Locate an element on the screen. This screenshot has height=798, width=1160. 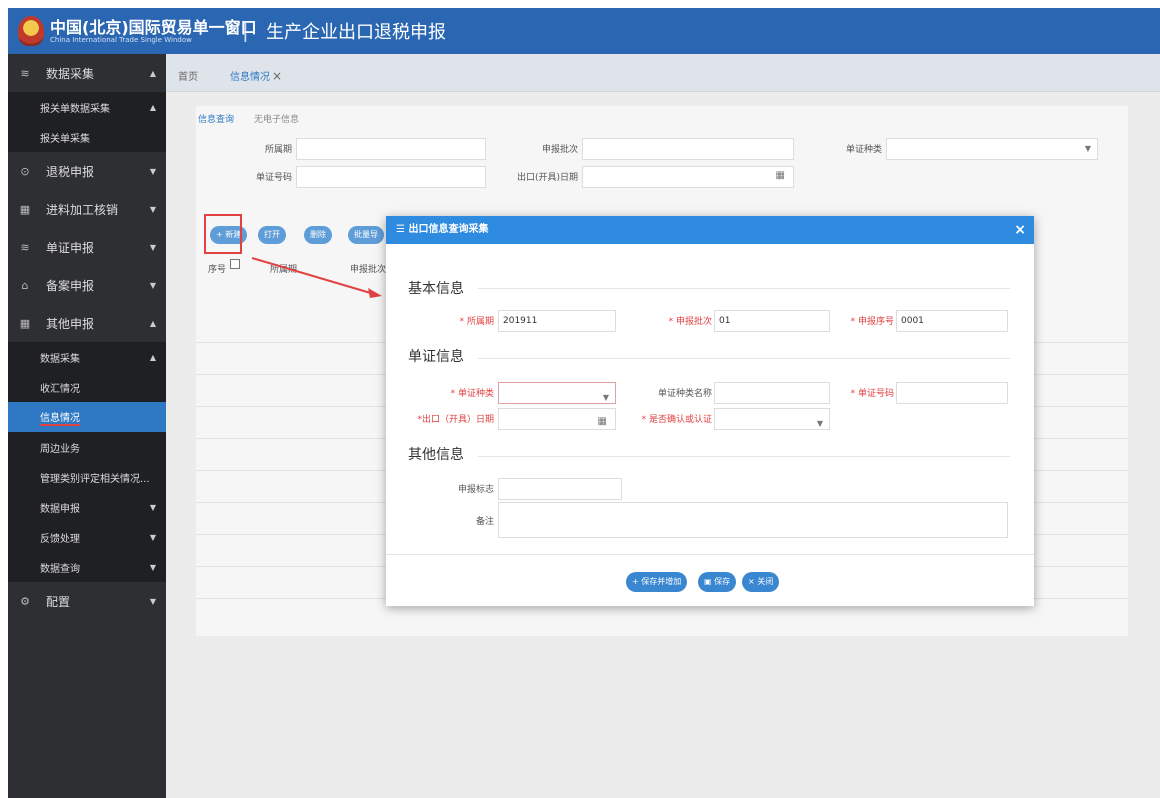
tab-close-icon: × is located at coordinates (277, 76).